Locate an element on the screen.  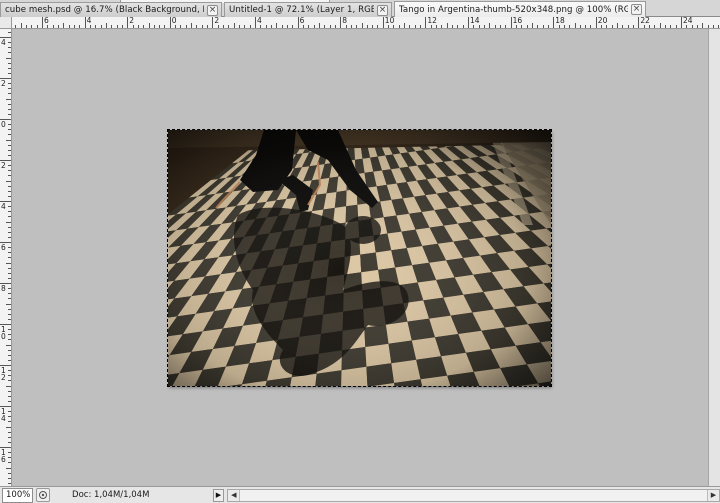
vertical-ruler: 4 2 0 2 4 6 8 10 12 14 16 is located at coordinates (6, 257).